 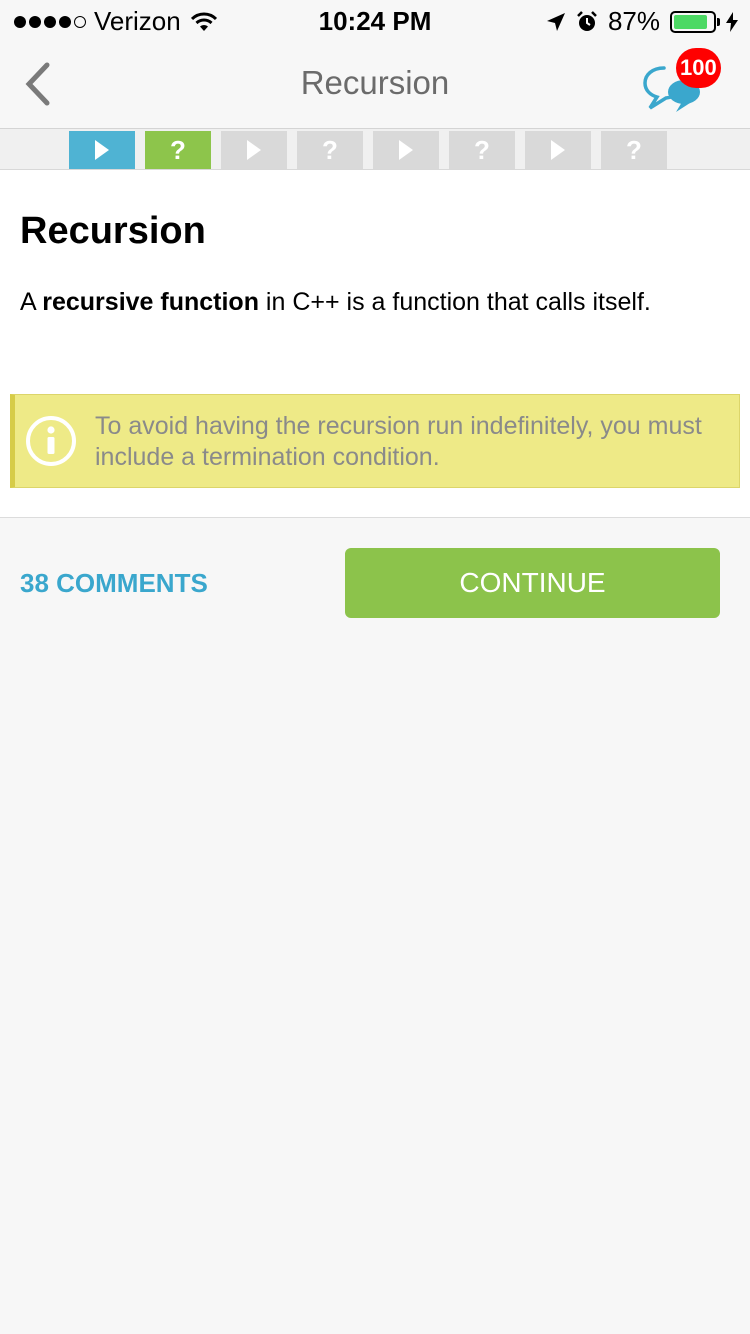 I want to click on lesson-progress-strip: ????, so click(x=375, y=149).